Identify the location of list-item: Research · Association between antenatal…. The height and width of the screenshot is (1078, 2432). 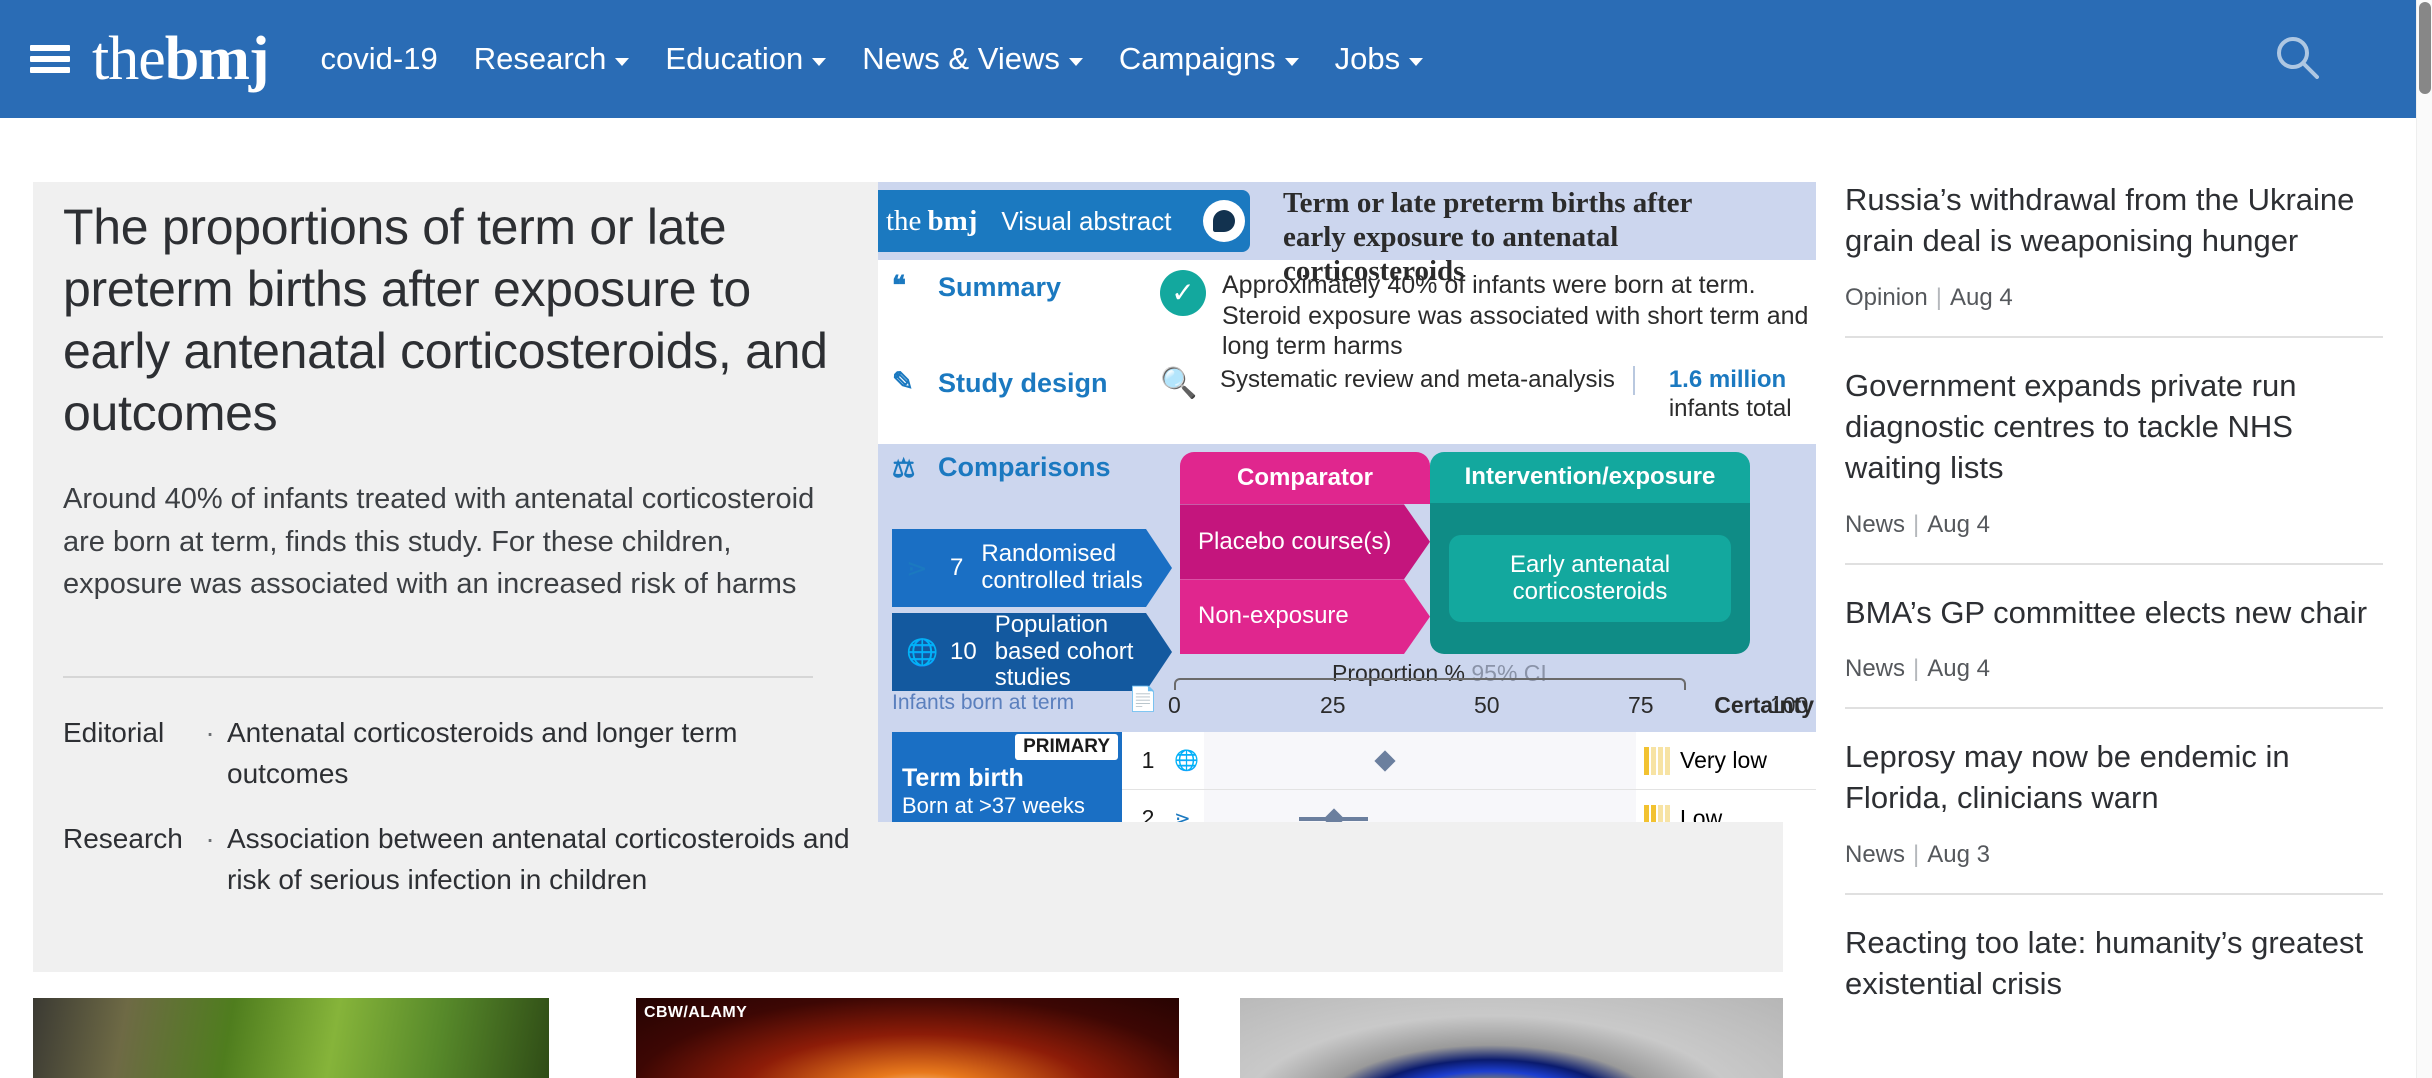
(458, 859).